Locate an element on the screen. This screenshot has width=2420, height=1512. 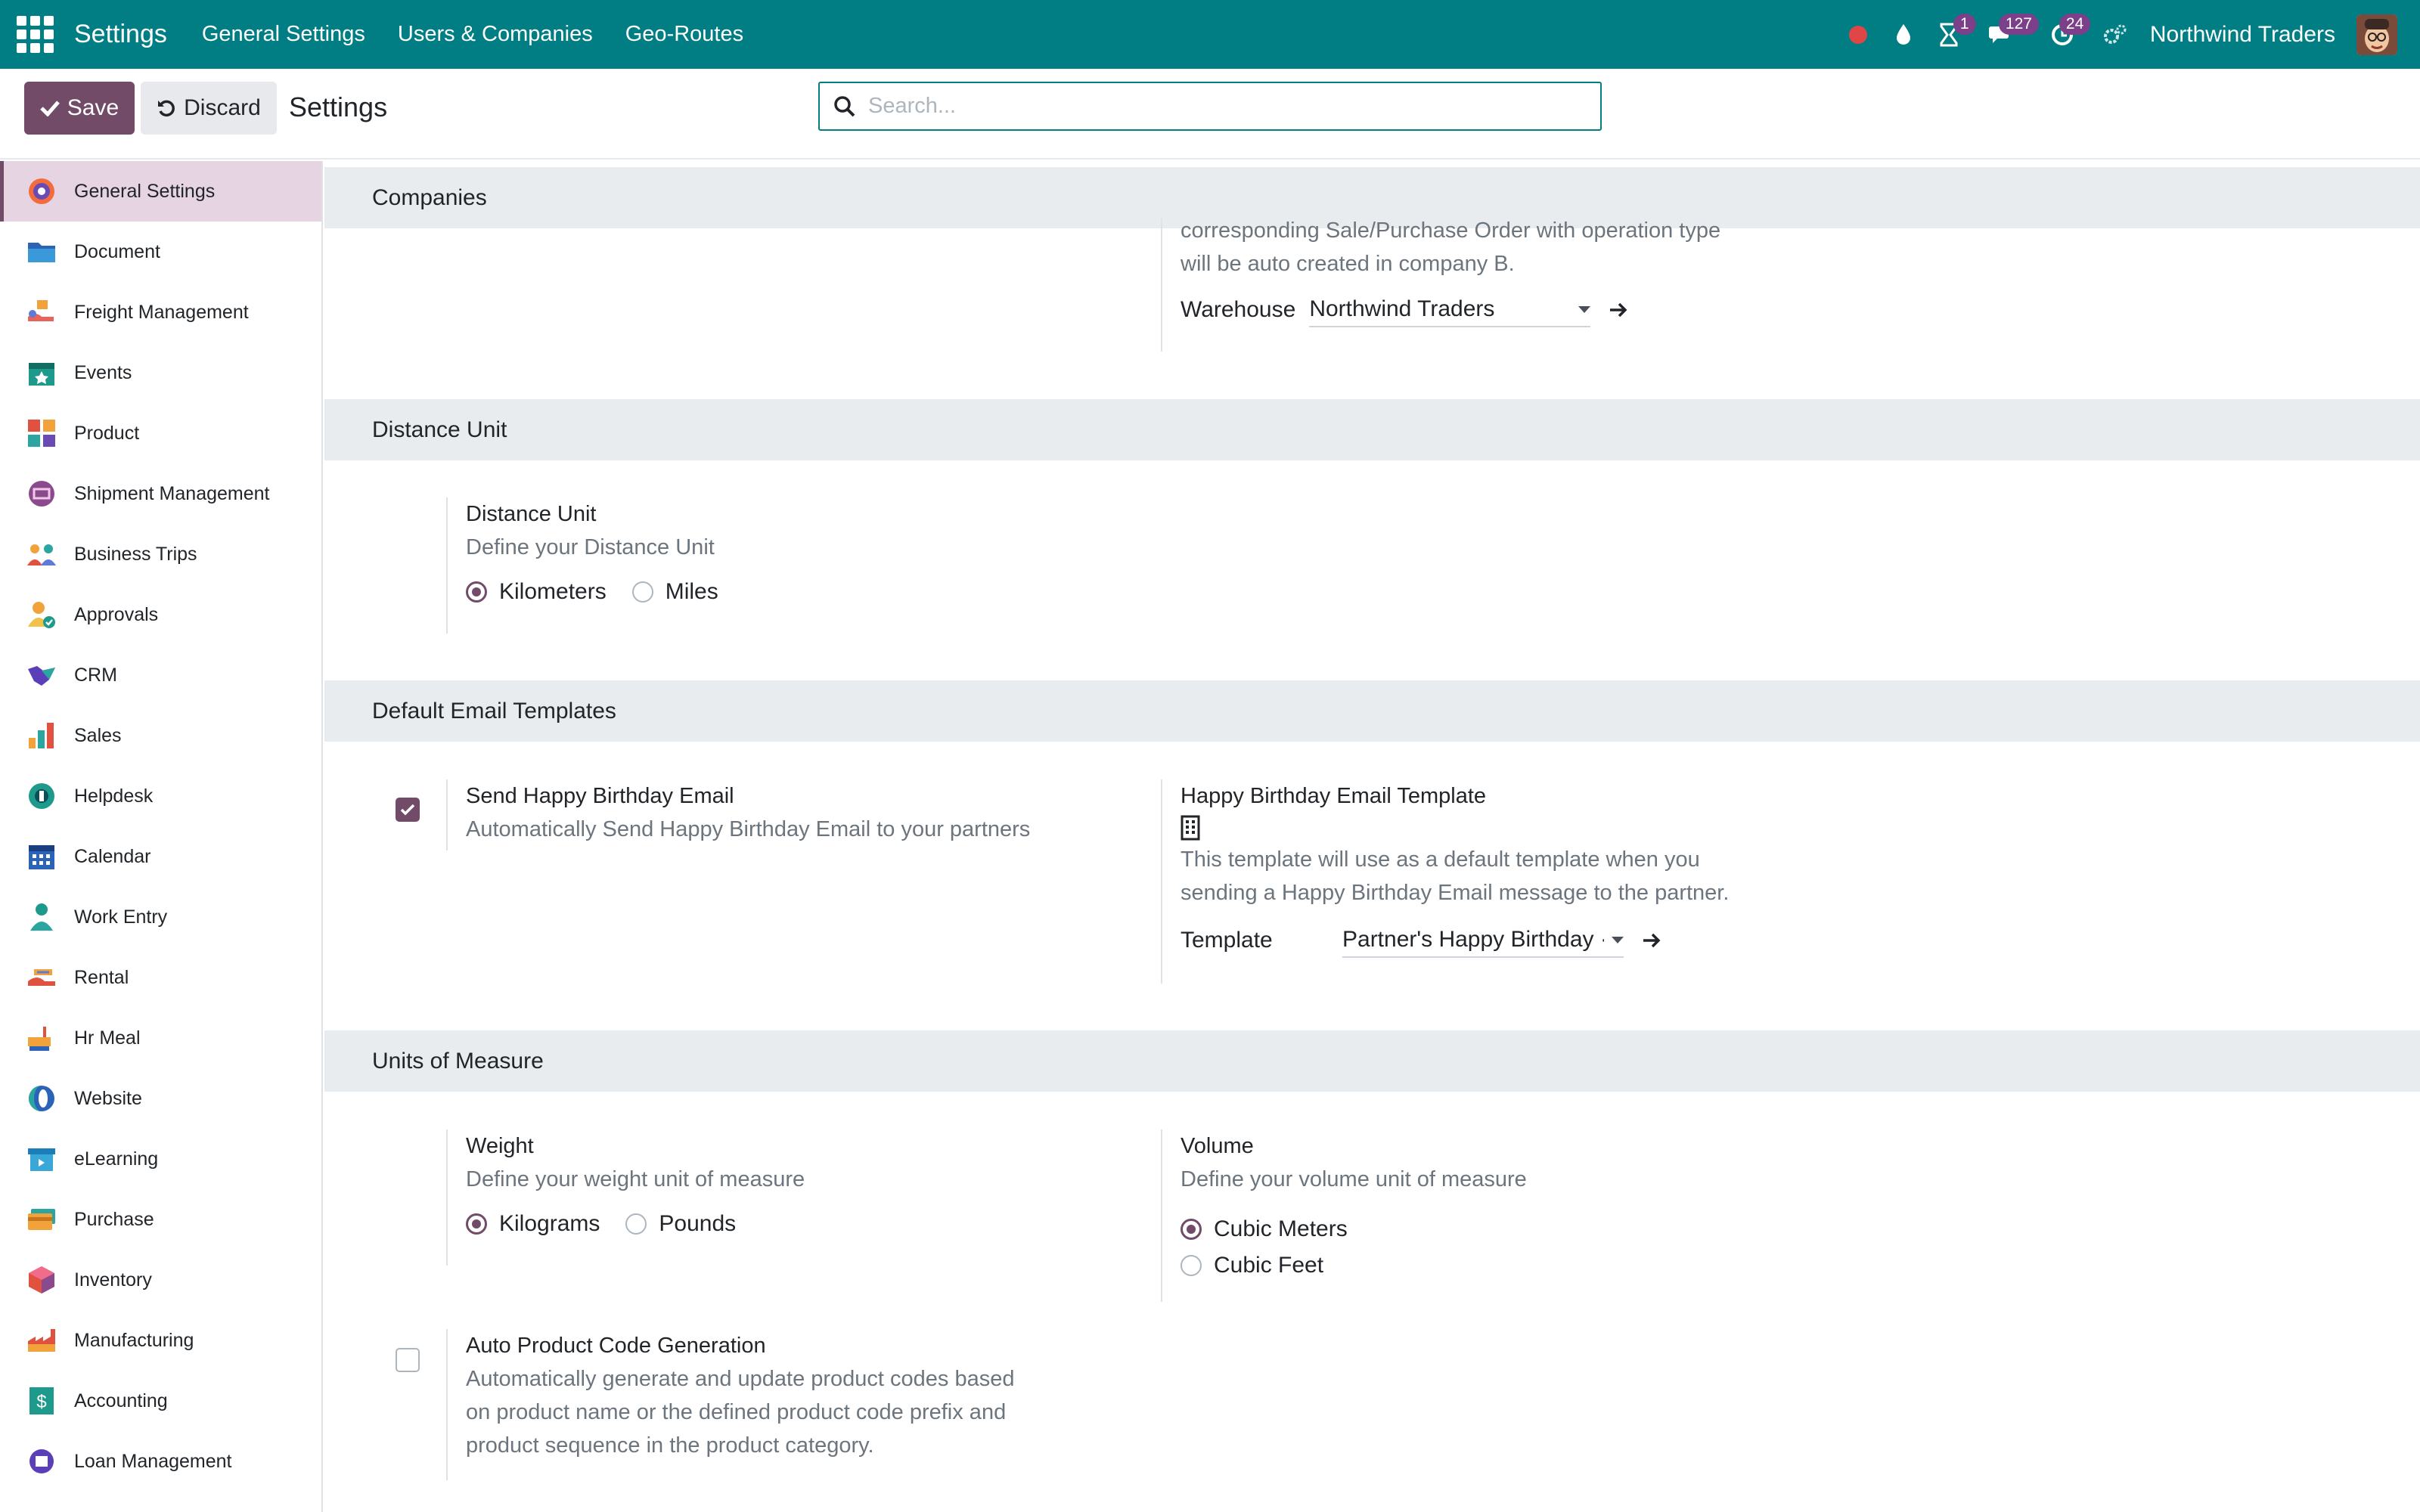
credit-card-icon is located at coordinates (41, 1219).